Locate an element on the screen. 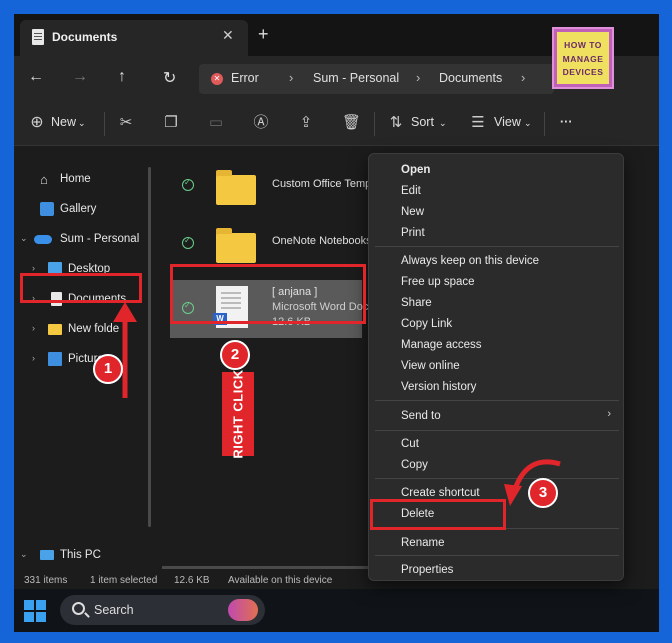 The image size is (672, 643). menu-item-properties: Properties is located at coordinates (427, 570).